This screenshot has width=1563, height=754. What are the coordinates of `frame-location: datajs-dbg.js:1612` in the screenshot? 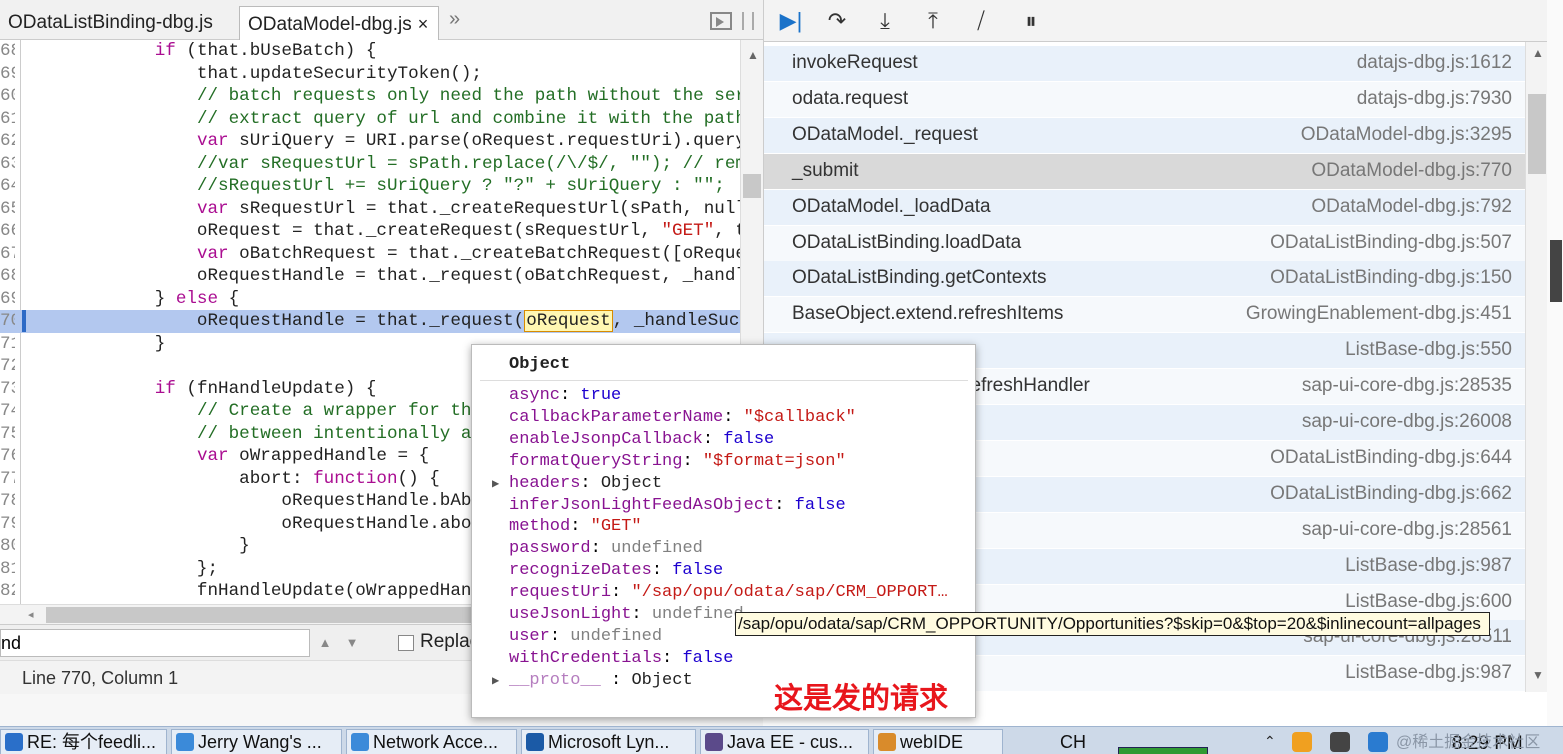 It's located at (1434, 63).